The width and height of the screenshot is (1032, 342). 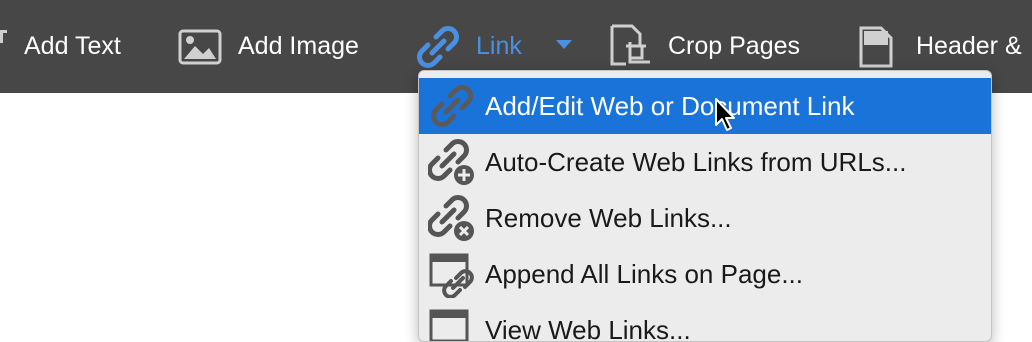 What do you see at coordinates (452, 218) in the screenshot?
I see `link-remove-icon` at bounding box center [452, 218].